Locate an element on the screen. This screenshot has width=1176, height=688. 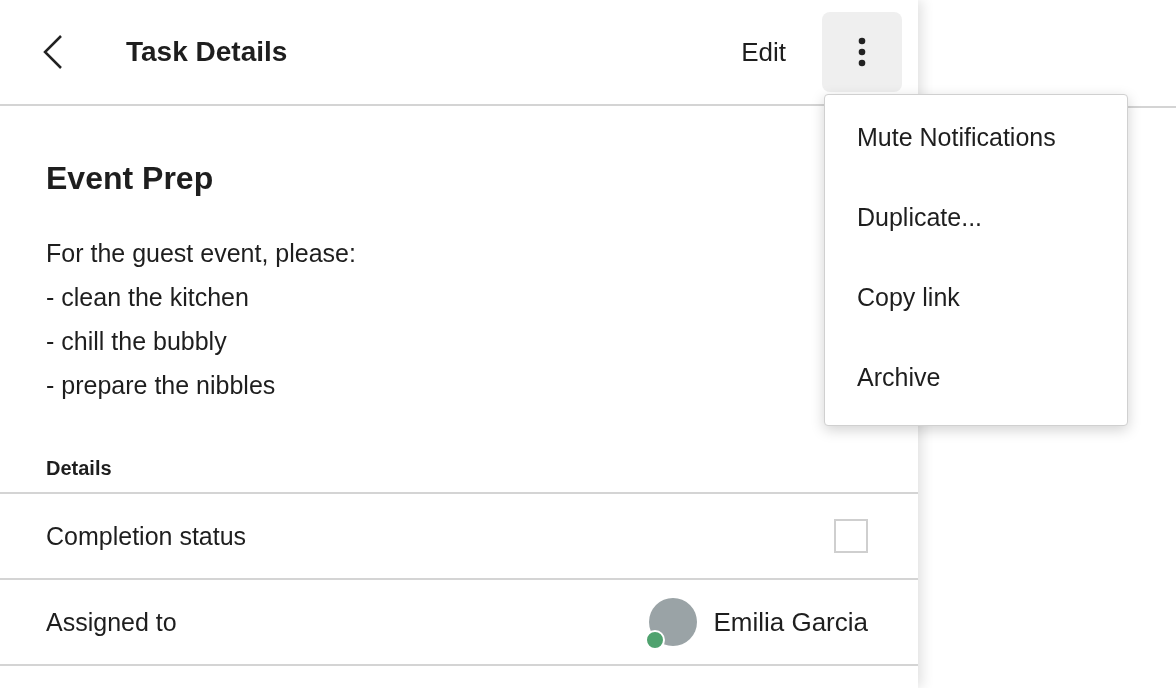
more-icon is located at coordinates (862, 52).